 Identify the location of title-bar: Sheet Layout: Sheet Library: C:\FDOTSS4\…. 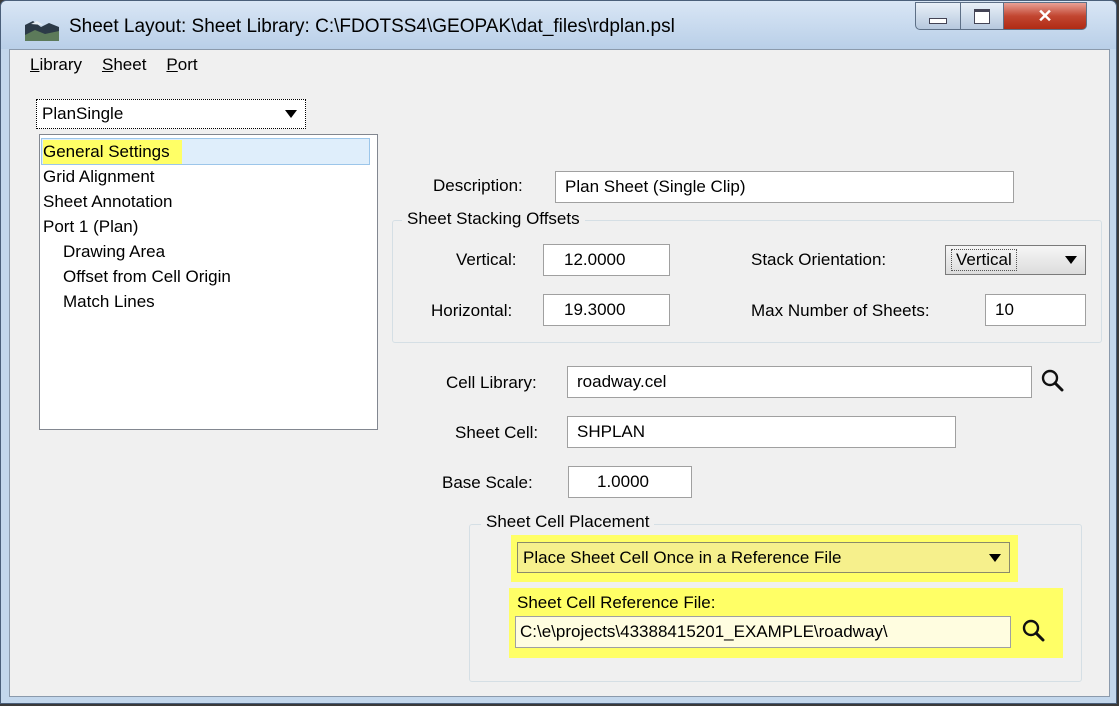
(558, 25).